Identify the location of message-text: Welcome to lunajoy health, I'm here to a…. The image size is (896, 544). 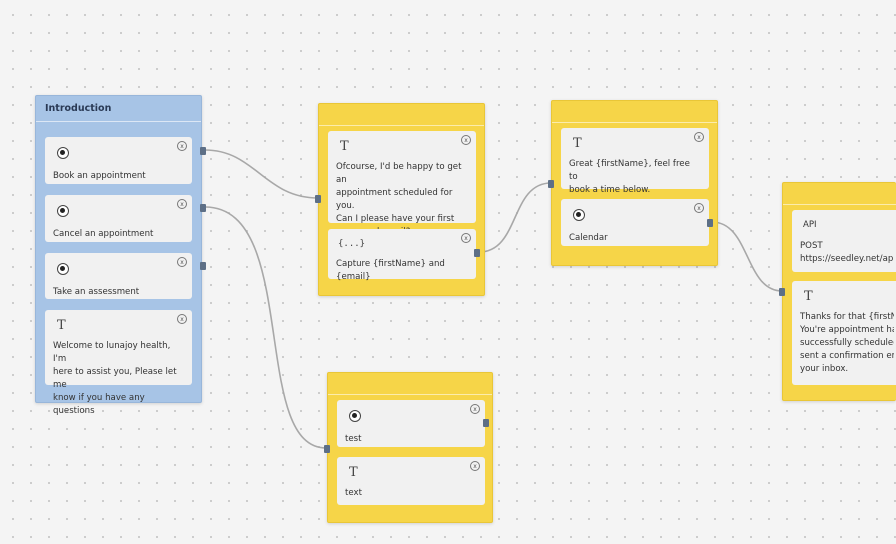
(115, 378).